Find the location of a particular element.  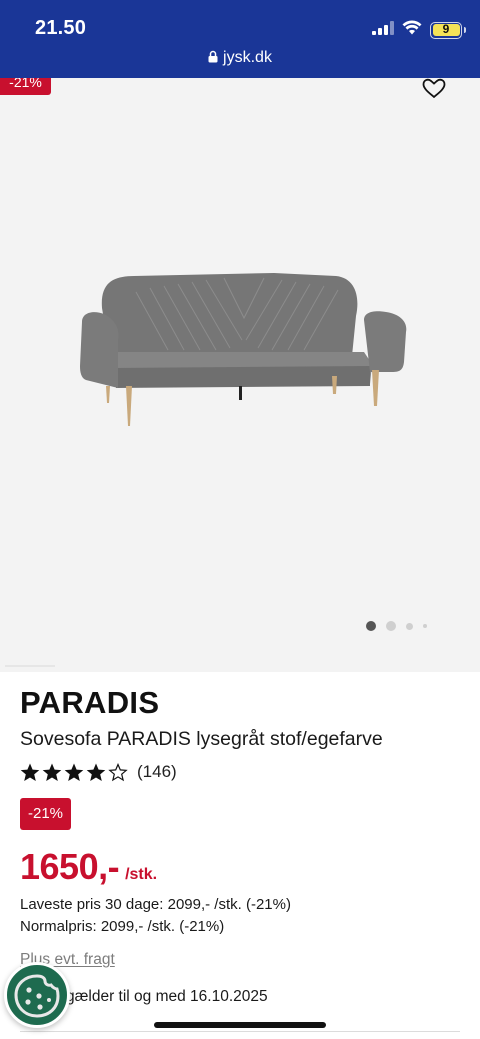

battery-icon: 9 is located at coordinates (448, 30).